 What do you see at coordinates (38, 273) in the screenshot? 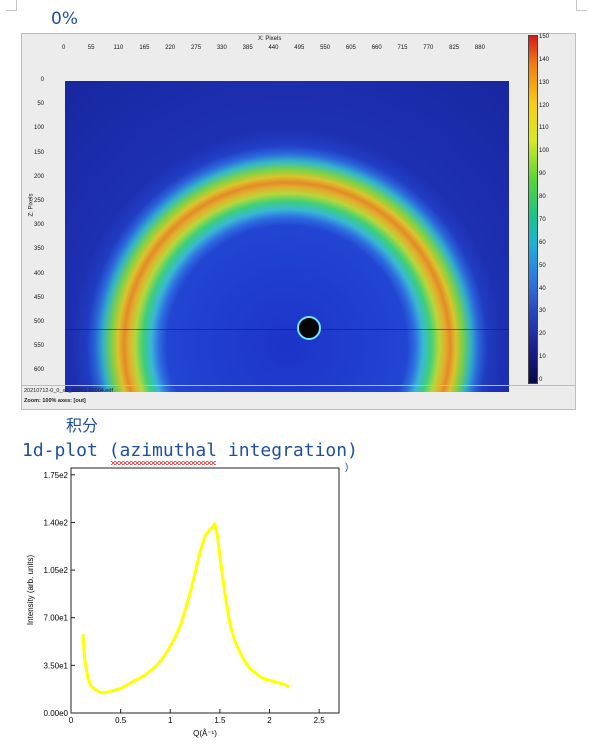
I see `z-tick-label: 400` at bounding box center [38, 273].